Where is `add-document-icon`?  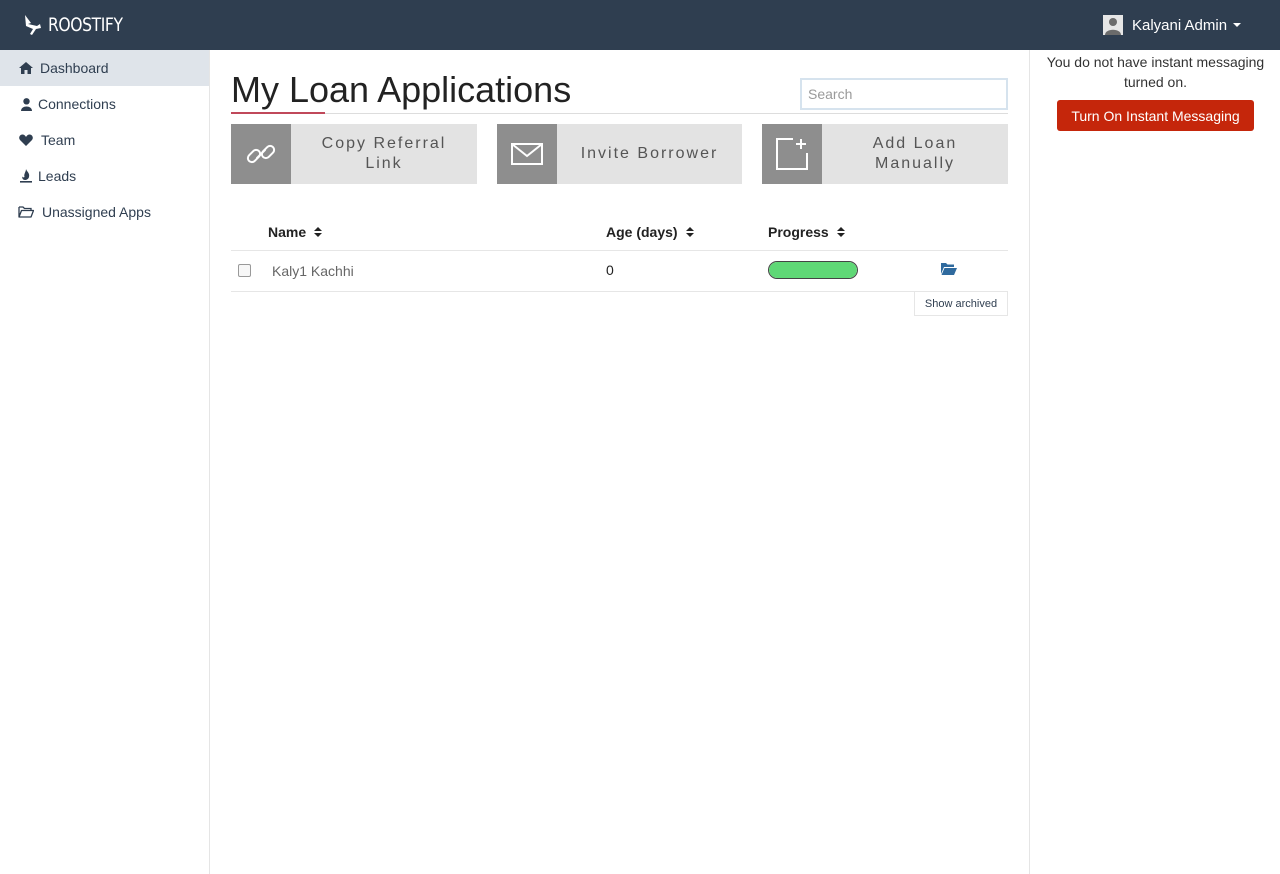 add-document-icon is located at coordinates (792, 154).